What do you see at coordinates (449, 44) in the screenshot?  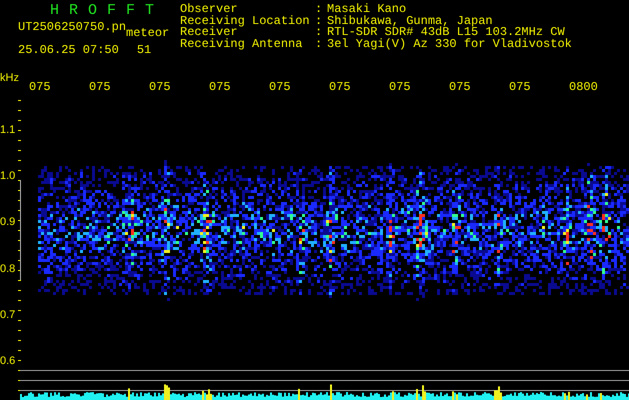 I see `info-value: 3el Yagi(V) Az 330 for Vladivostok` at bounding box center [449, 44].